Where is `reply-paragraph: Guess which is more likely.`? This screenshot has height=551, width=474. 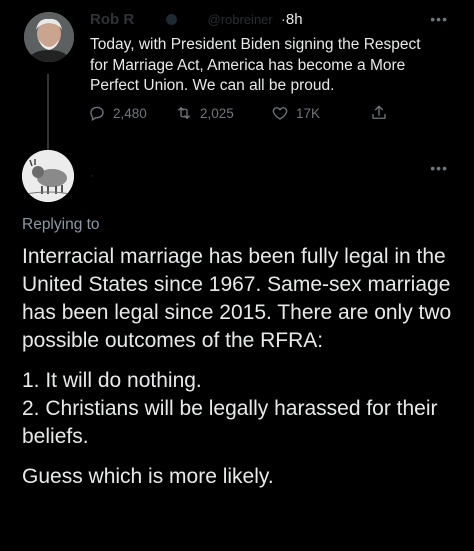 reply-paragraph: Guess which is more likely. is located at coordinates (148, 476).